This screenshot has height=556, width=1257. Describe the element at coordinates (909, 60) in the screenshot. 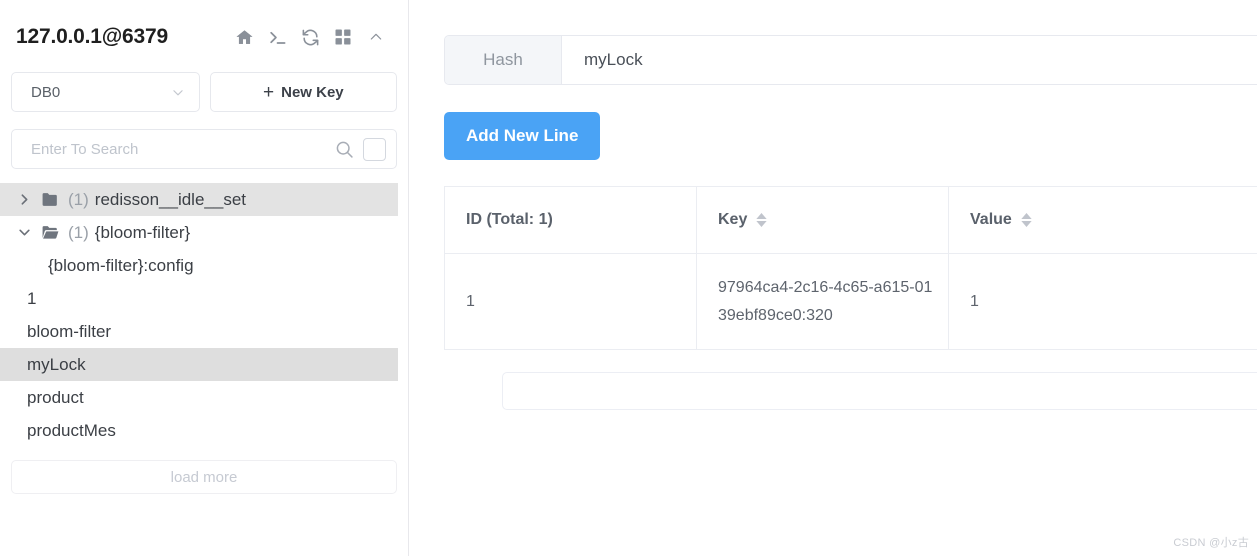

I see `key-name-input` at that location.